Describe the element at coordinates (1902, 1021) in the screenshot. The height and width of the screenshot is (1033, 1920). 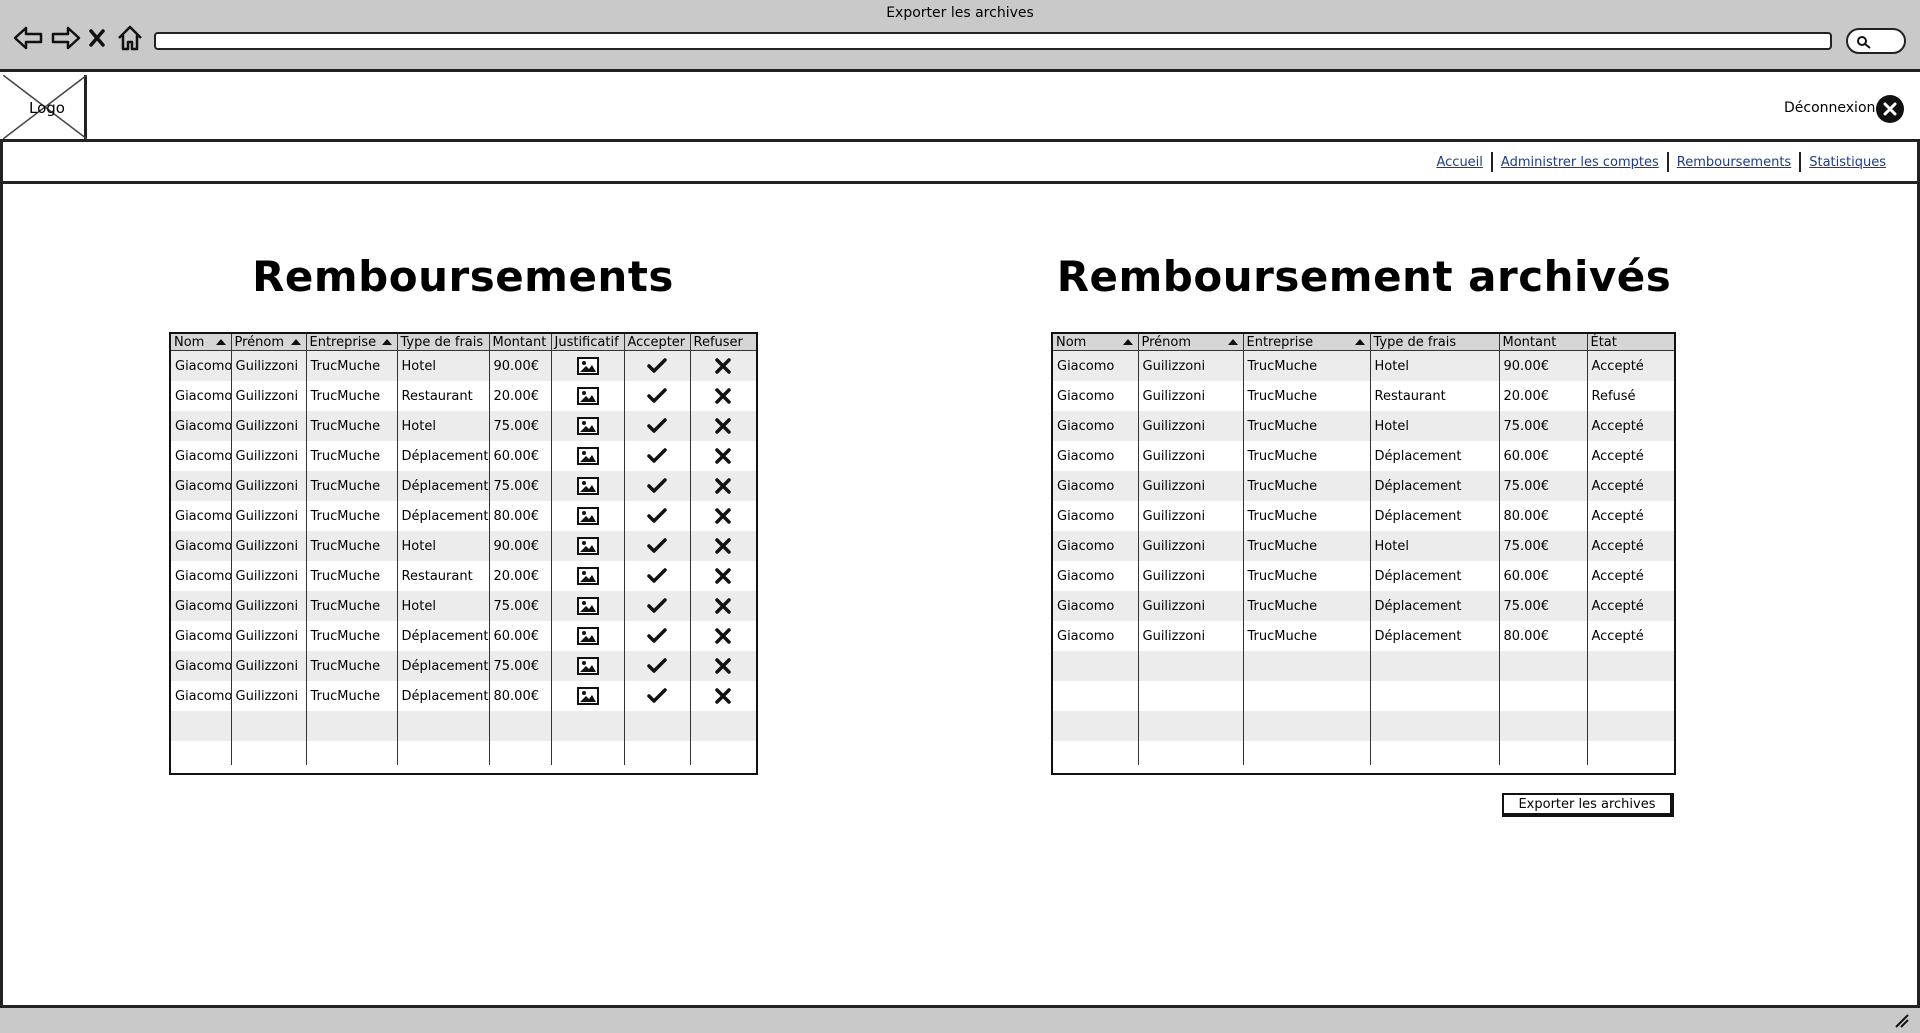
I see `resize-grip-icon` at that location.